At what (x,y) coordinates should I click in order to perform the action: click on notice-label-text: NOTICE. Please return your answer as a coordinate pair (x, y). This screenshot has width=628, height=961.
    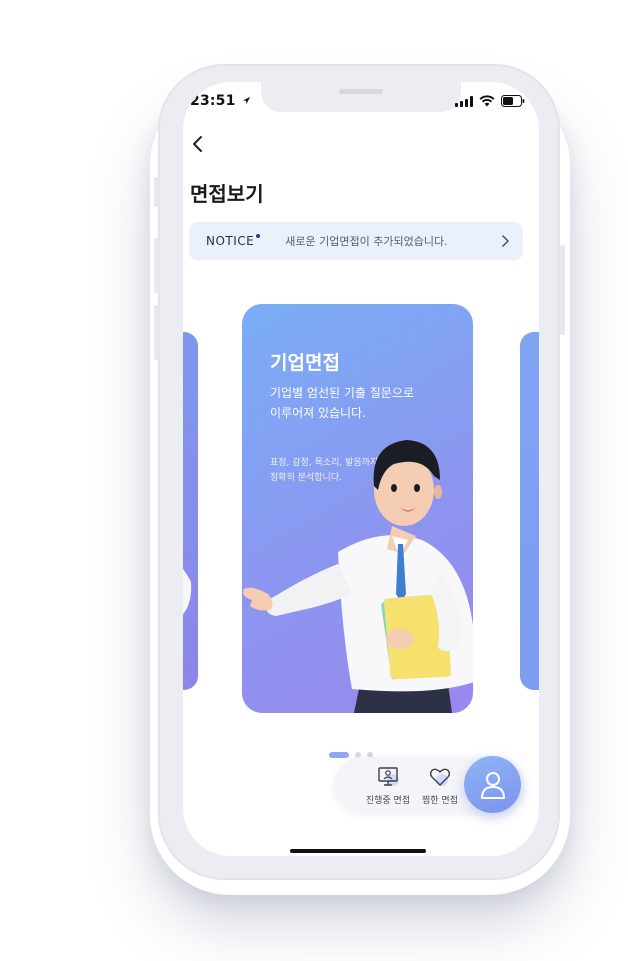
    Looking at the image, I should click on (230, 241).